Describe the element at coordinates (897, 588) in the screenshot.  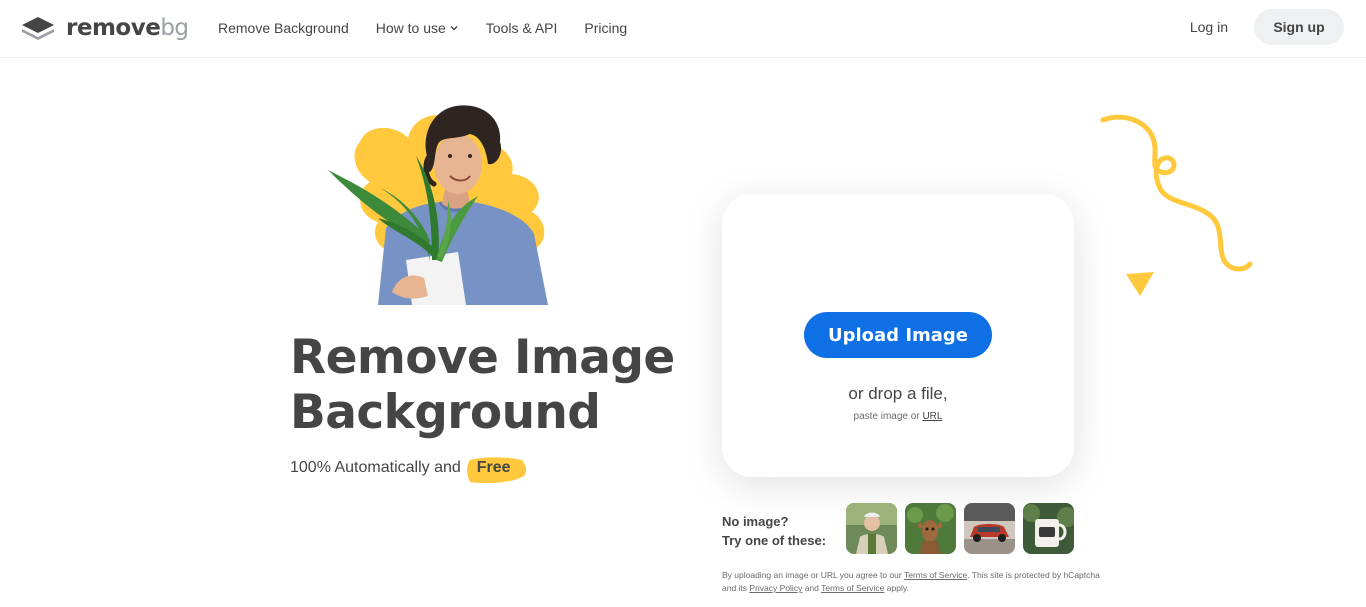
I see `legal-text-4: apply.` at that location.